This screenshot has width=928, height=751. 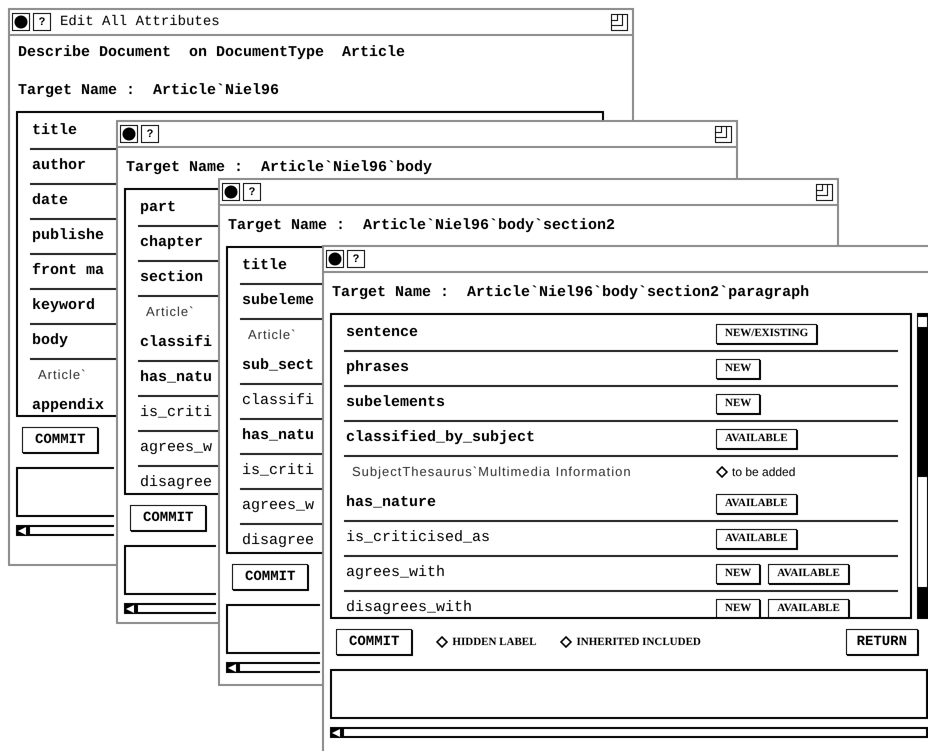 I want to click on attribute-label: sentence, so click(x=382, y=333).